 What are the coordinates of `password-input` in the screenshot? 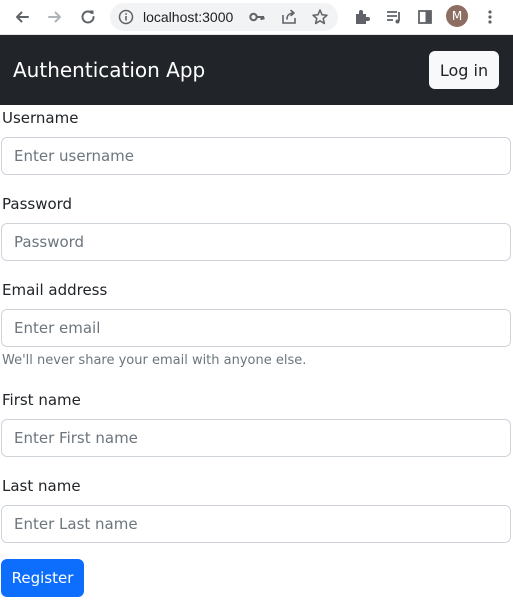 It's located at (256, 242).